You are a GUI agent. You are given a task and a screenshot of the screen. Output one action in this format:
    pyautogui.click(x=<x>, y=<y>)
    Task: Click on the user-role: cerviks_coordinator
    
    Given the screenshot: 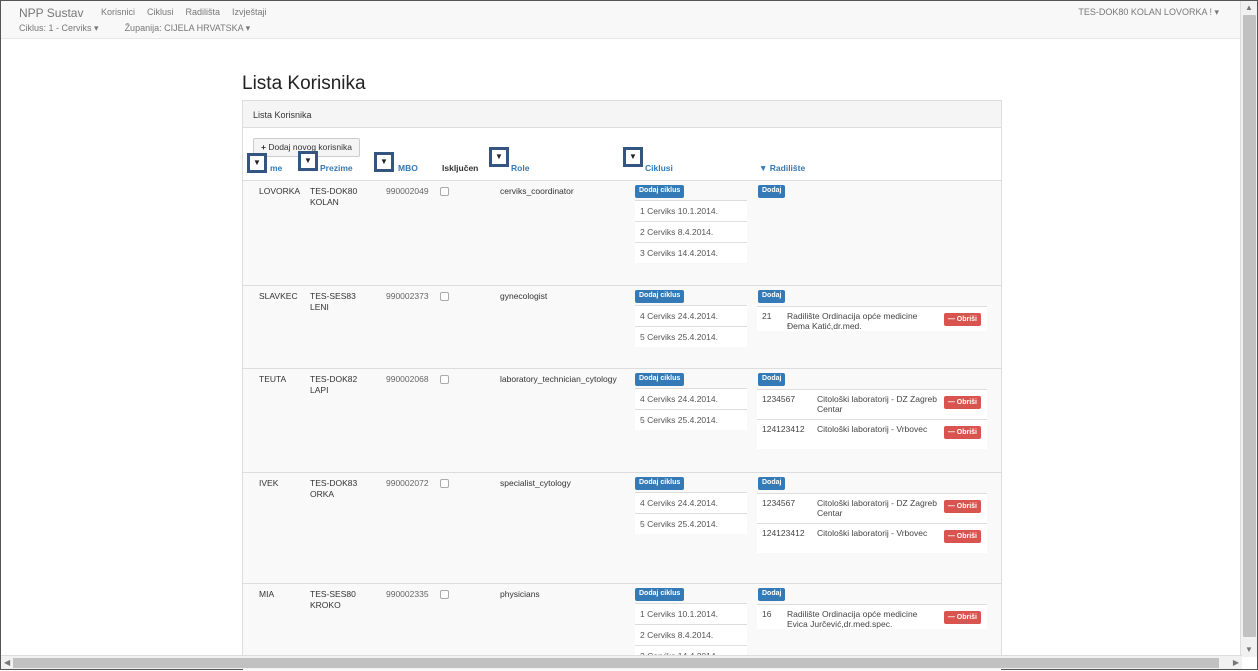 What is the action you would take?
    pyautogui.click(x=537, y=191)
    